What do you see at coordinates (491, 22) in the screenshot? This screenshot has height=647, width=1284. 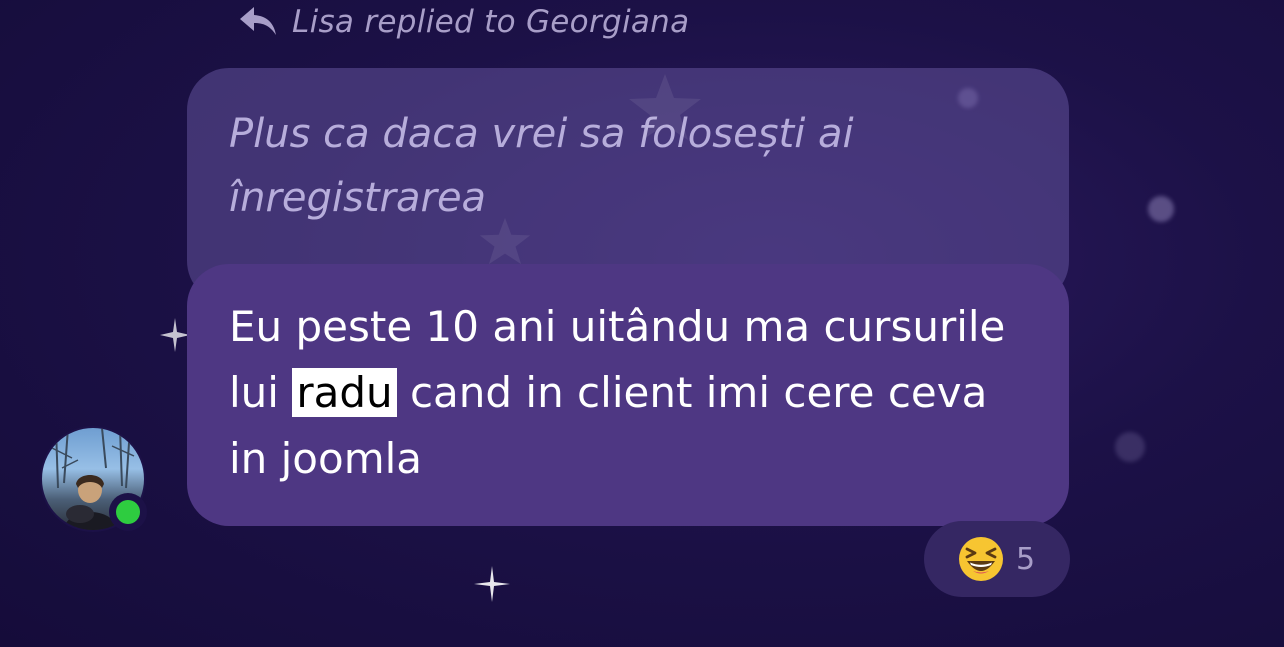 I see `reply-header-text: Lisa replied to Georgiana` at bounding box center [491, 22].